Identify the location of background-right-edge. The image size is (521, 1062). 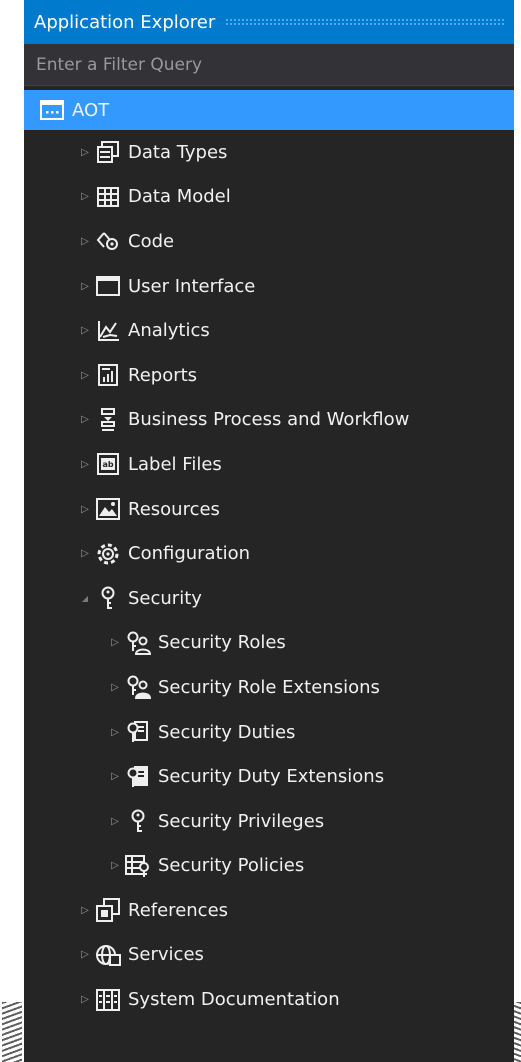
(517, 531).